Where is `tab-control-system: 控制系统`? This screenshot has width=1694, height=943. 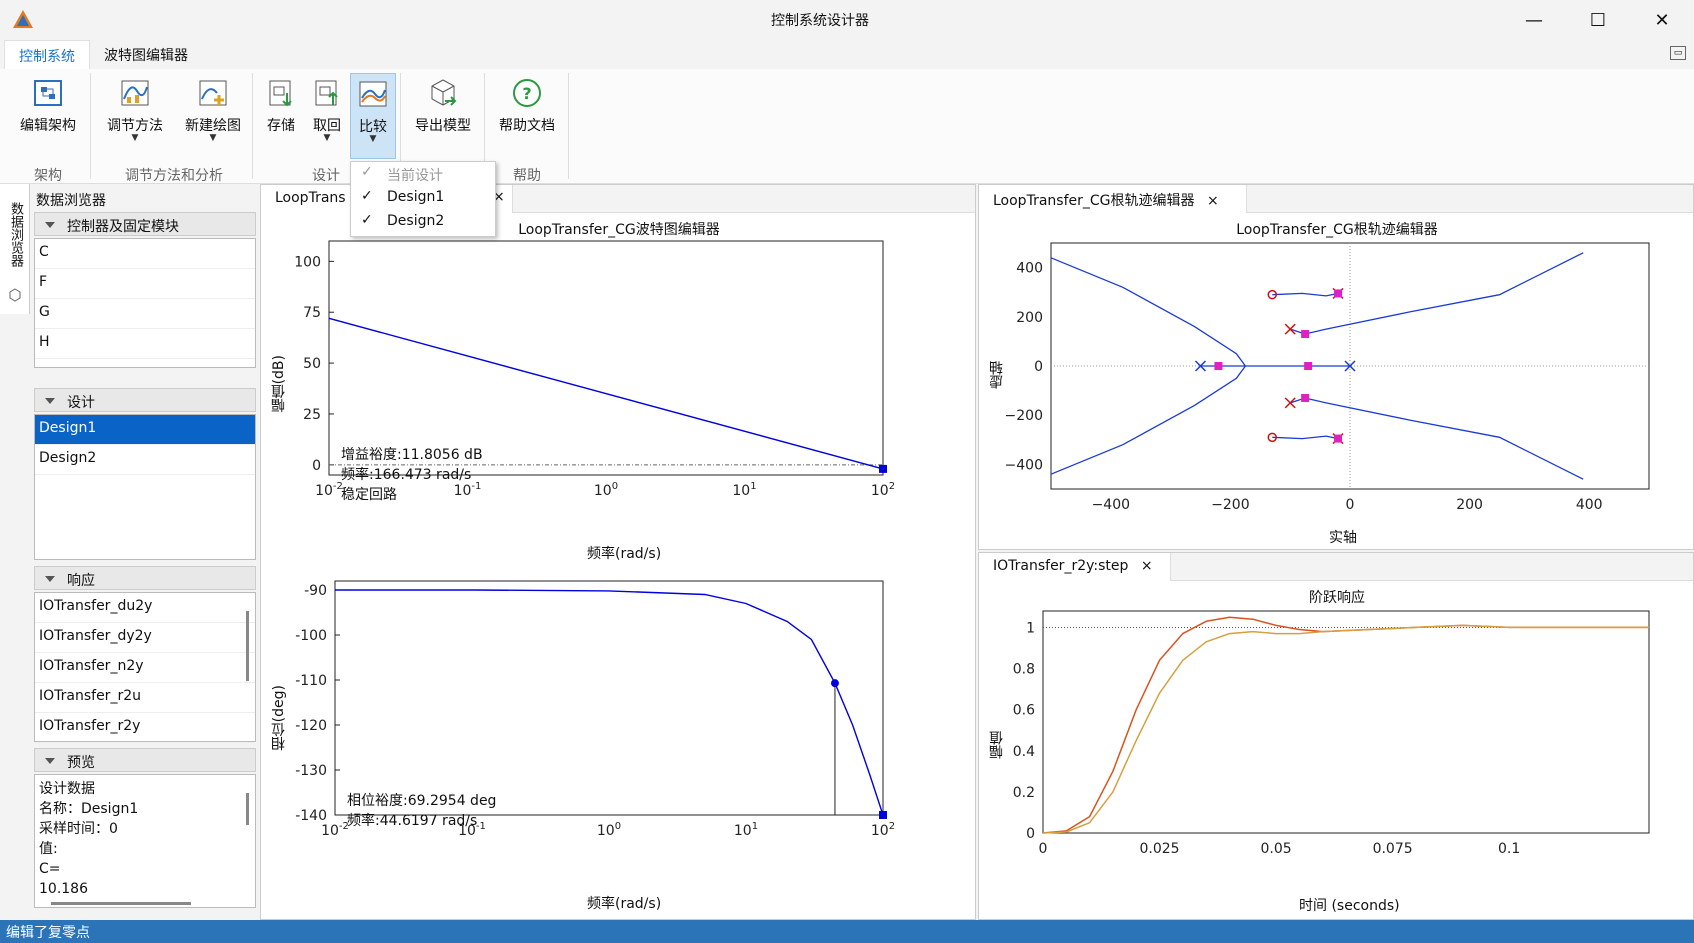 tab-control-system: 控制系统 is located at coordinates (47, 54).